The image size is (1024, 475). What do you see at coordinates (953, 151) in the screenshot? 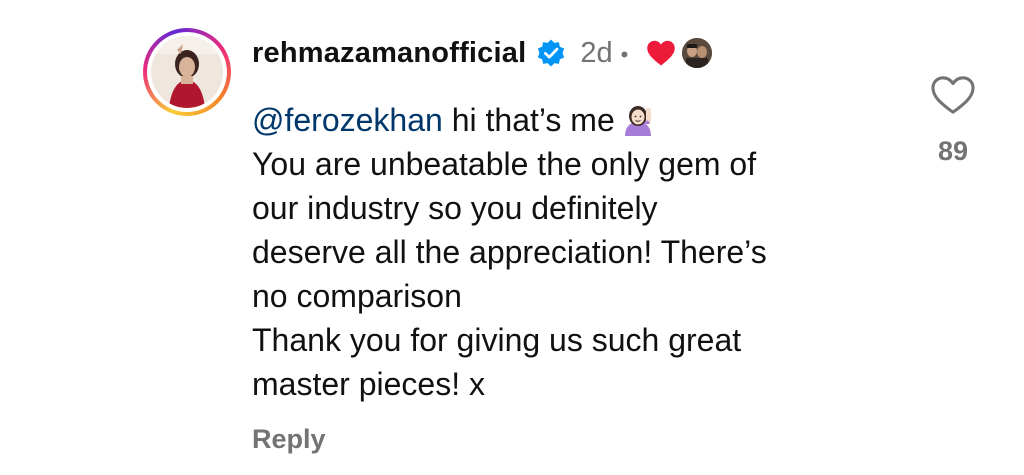
I see `like-count: 89` at bounding box center [953, 151].